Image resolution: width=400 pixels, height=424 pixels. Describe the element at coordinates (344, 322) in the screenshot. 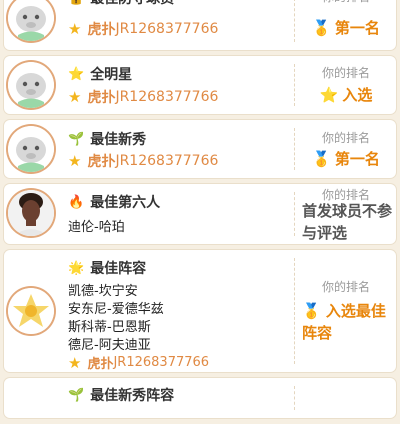

I see `rank-value: 🥇 入选最佳阵容` at that location.